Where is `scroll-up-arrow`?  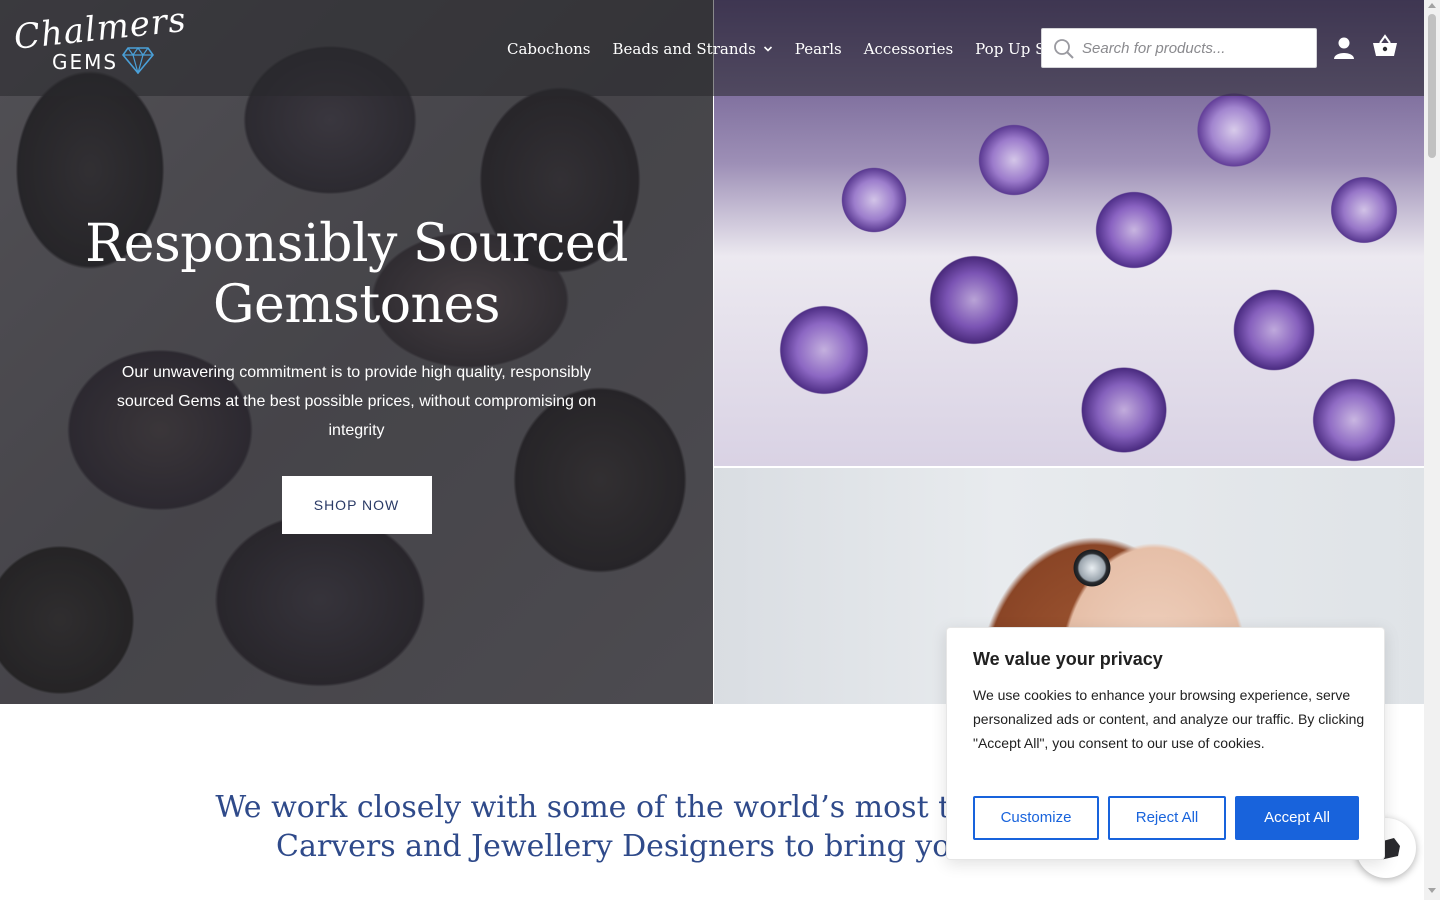 scroll-up-arrow is located at coordinates (1432, 5).